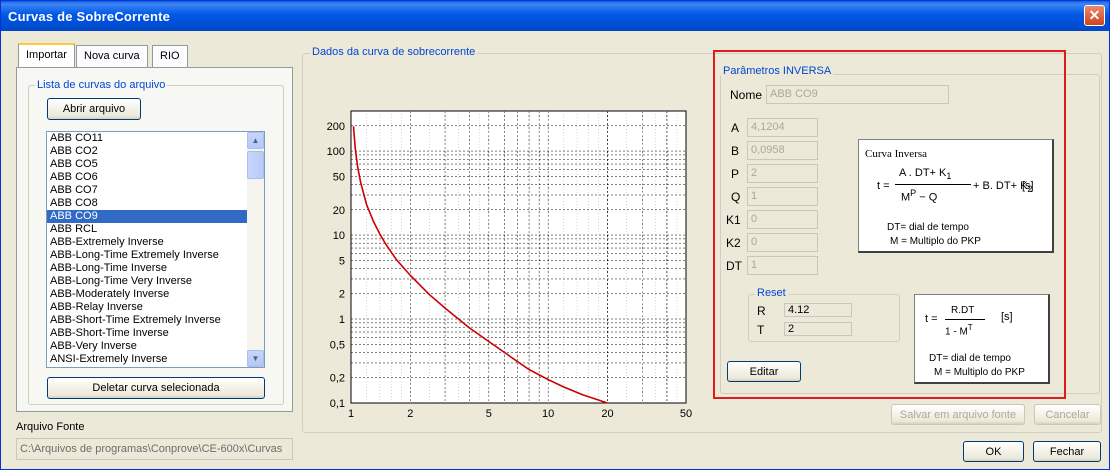 This screenshot has height=470, width=1110. What do you see at coordinates (555, 16) in the screenshot?
I see `title-bar: Curvas de SobreCorrente ✕` at bounding box center [555, 16].